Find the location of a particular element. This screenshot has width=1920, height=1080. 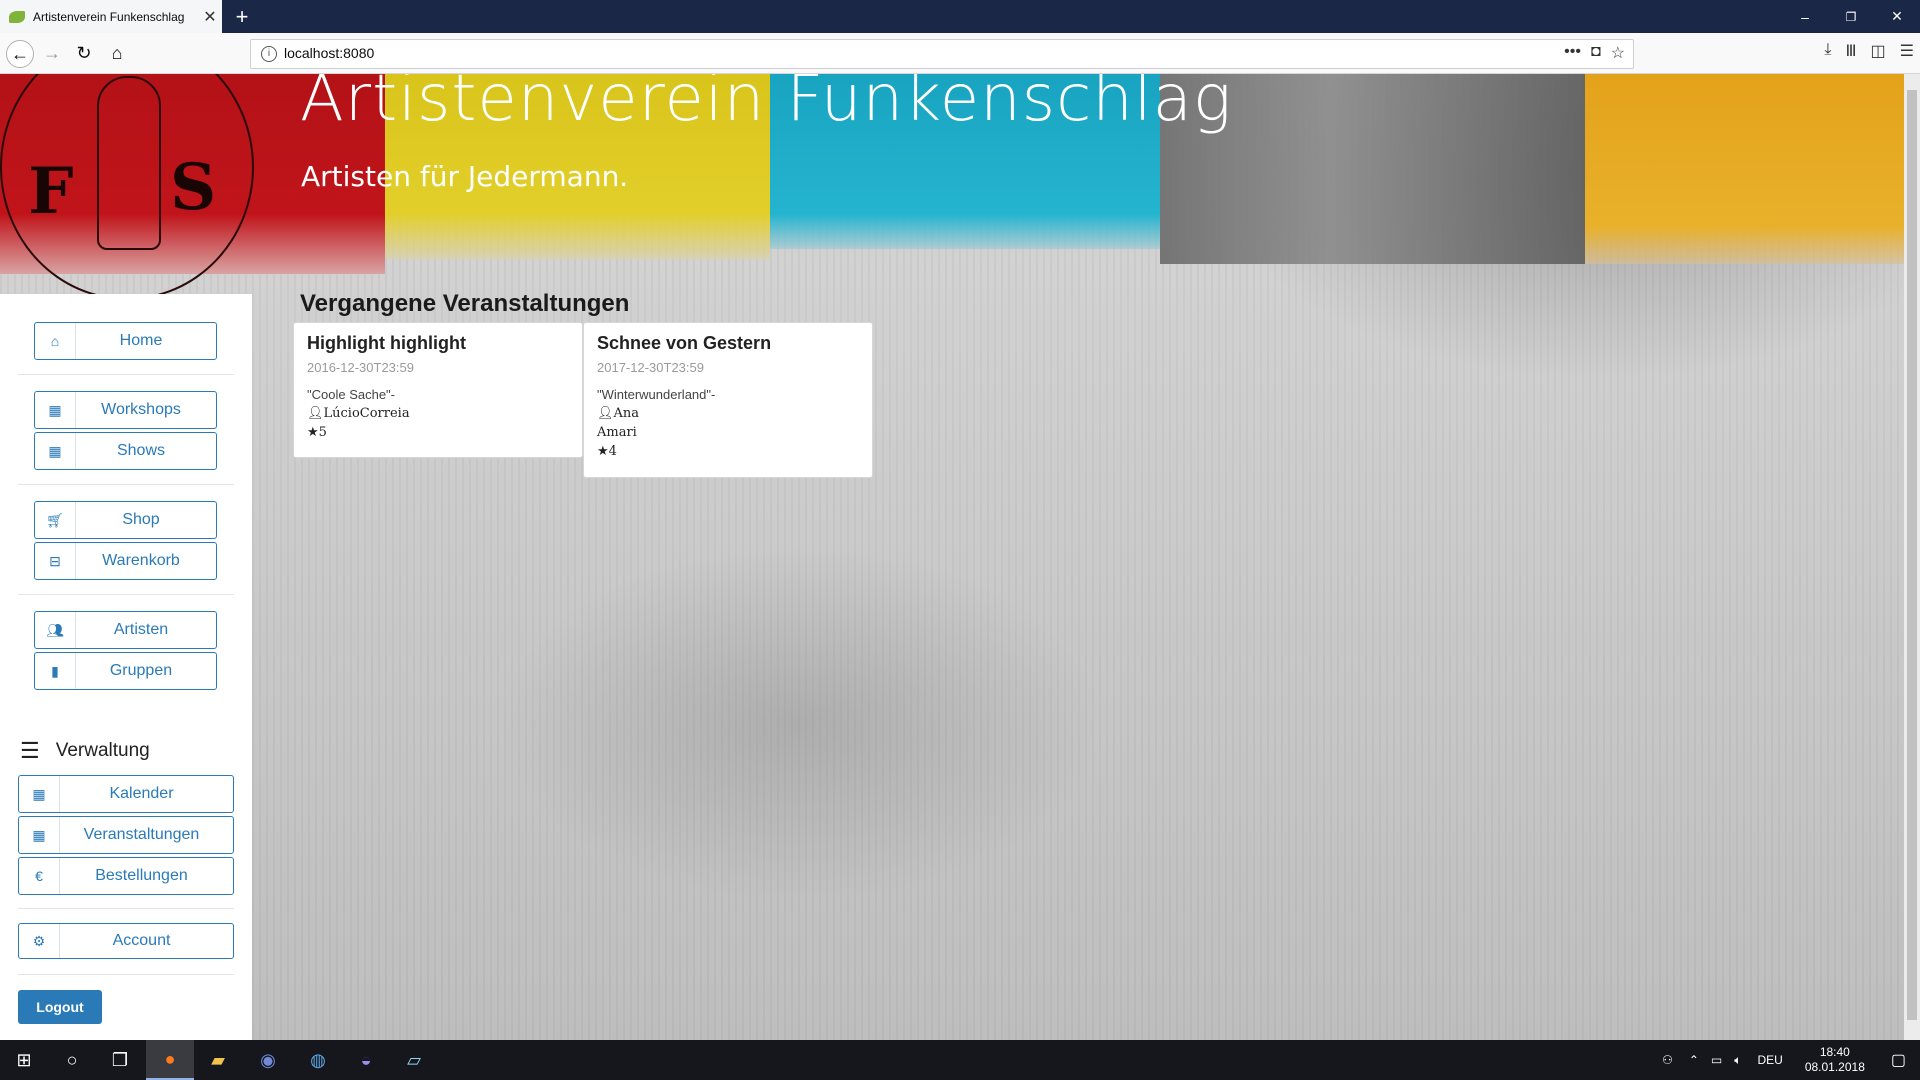

download-icon: ⤓ is located at coordinates (1827, 51).